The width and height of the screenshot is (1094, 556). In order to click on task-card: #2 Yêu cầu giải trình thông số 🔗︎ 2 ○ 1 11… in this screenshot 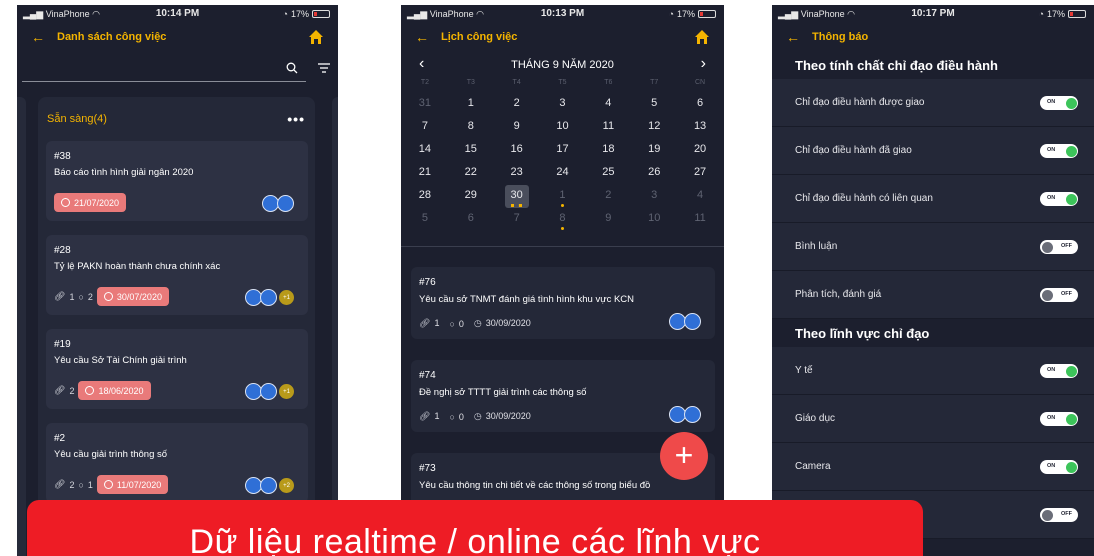, I will do `click(177, 463)`.